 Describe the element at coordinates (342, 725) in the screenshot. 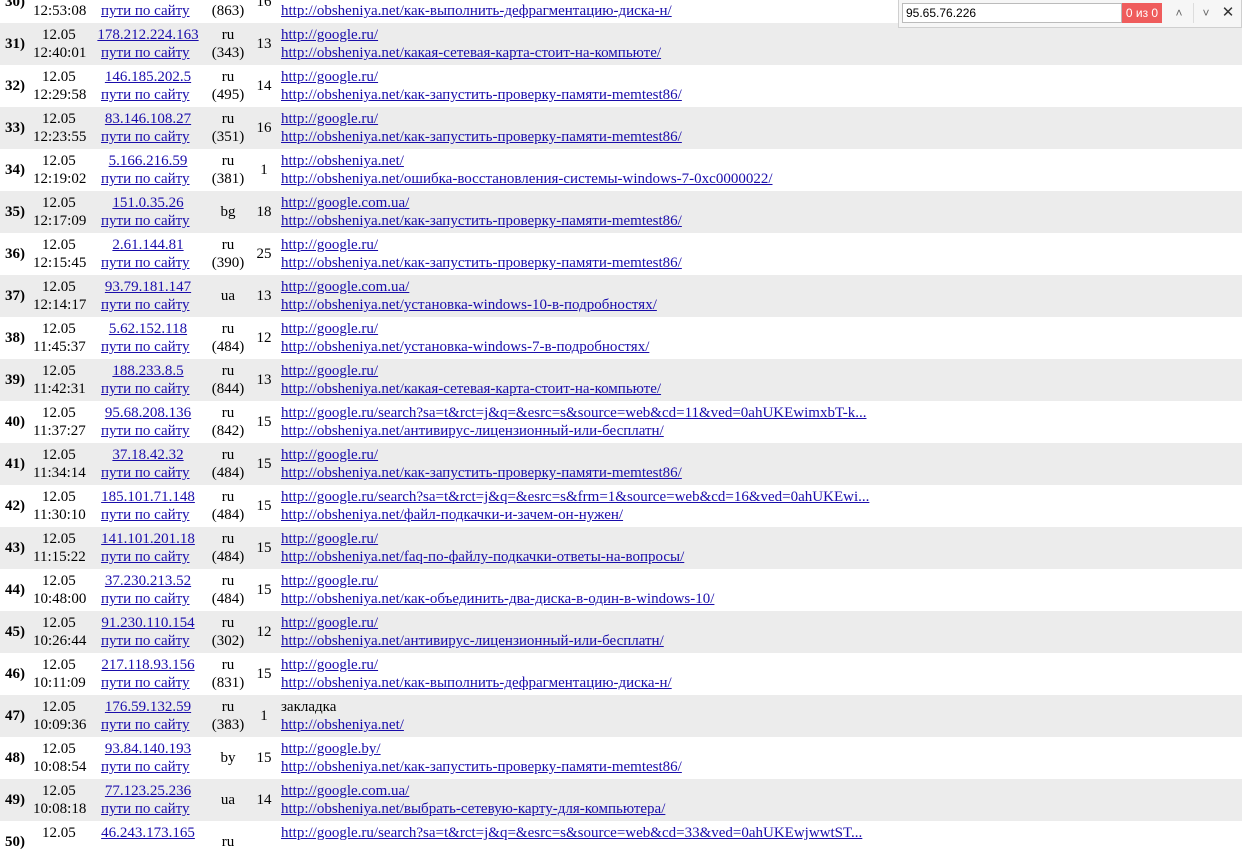

I see `landing-page-link: http://obsheniya.net/` at that location.